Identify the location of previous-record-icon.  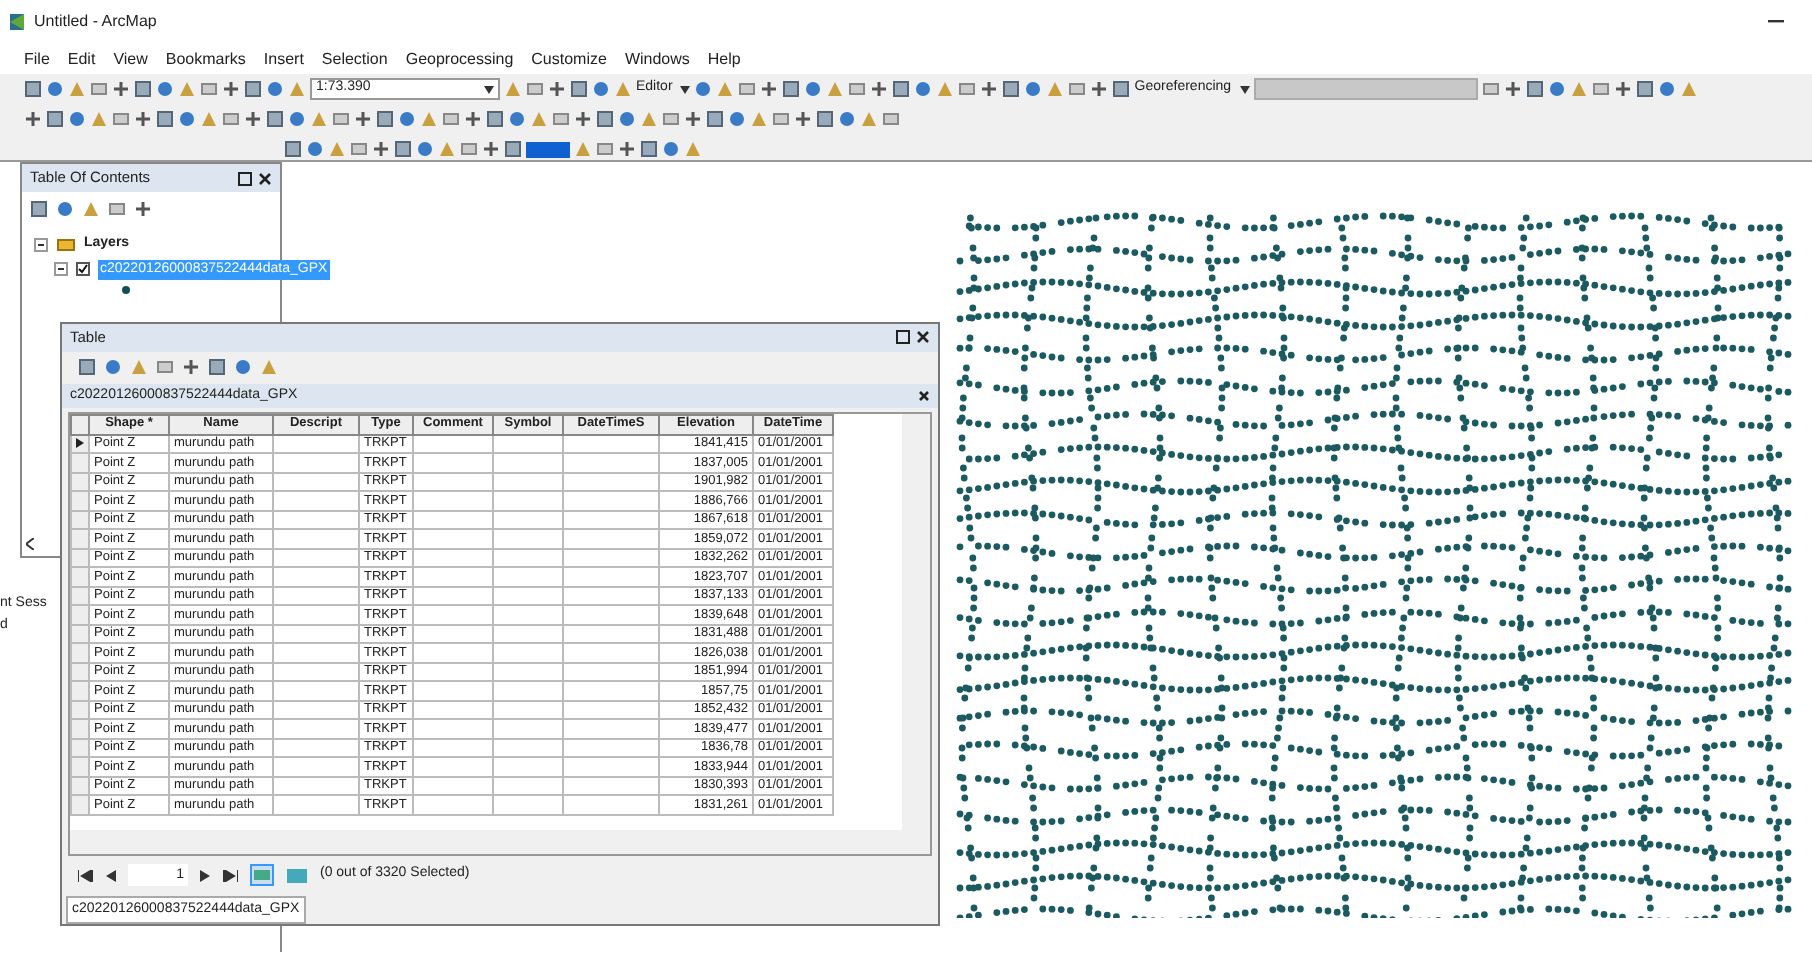
(111, 875).